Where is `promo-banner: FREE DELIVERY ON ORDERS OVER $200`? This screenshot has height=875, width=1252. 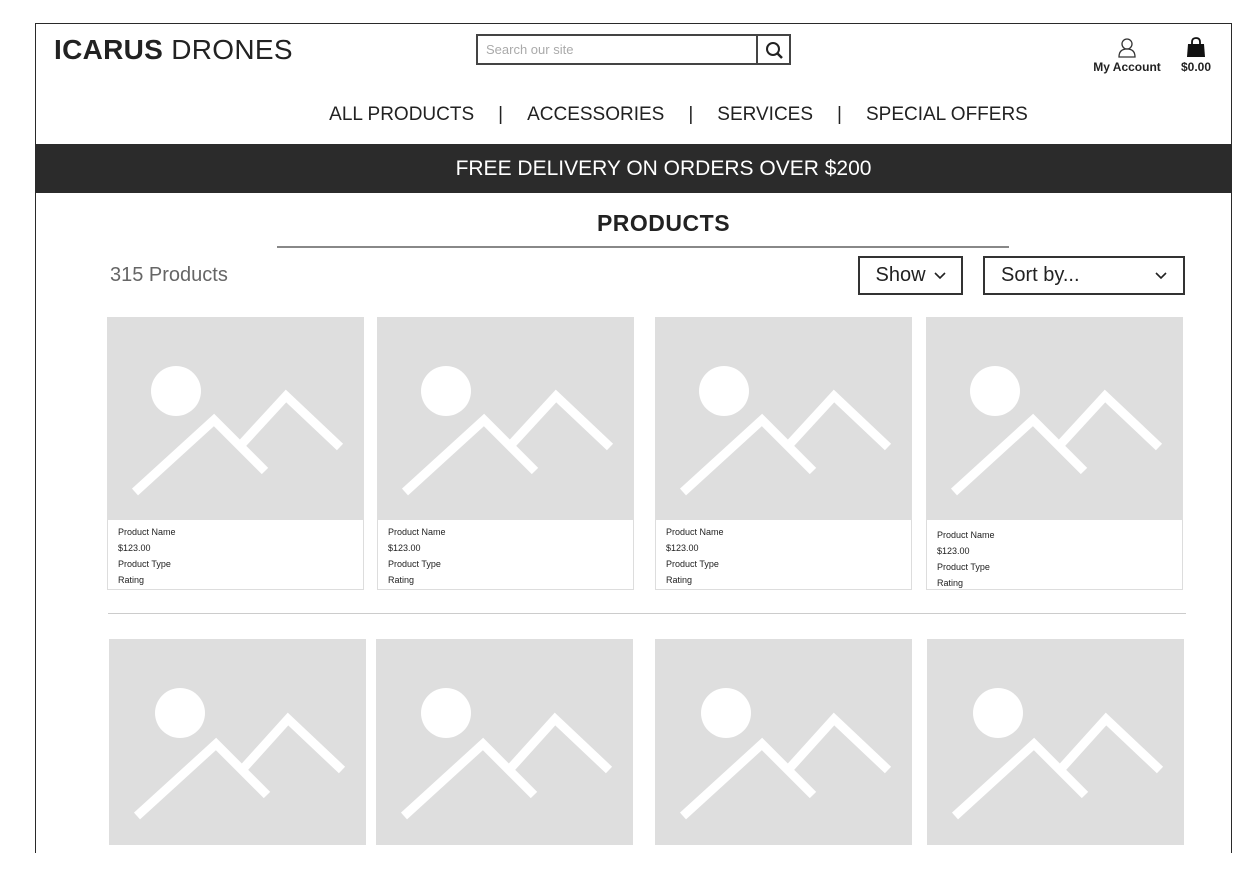 promo-banner: FREE DELIVERY ON ORDERS OVER $200 is located at coordinates (633, 168).